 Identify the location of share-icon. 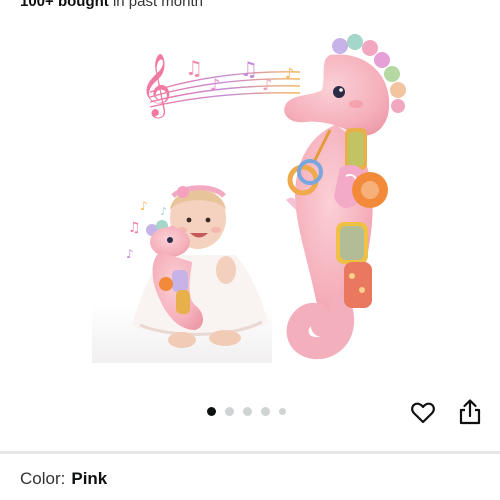
(470, 412).